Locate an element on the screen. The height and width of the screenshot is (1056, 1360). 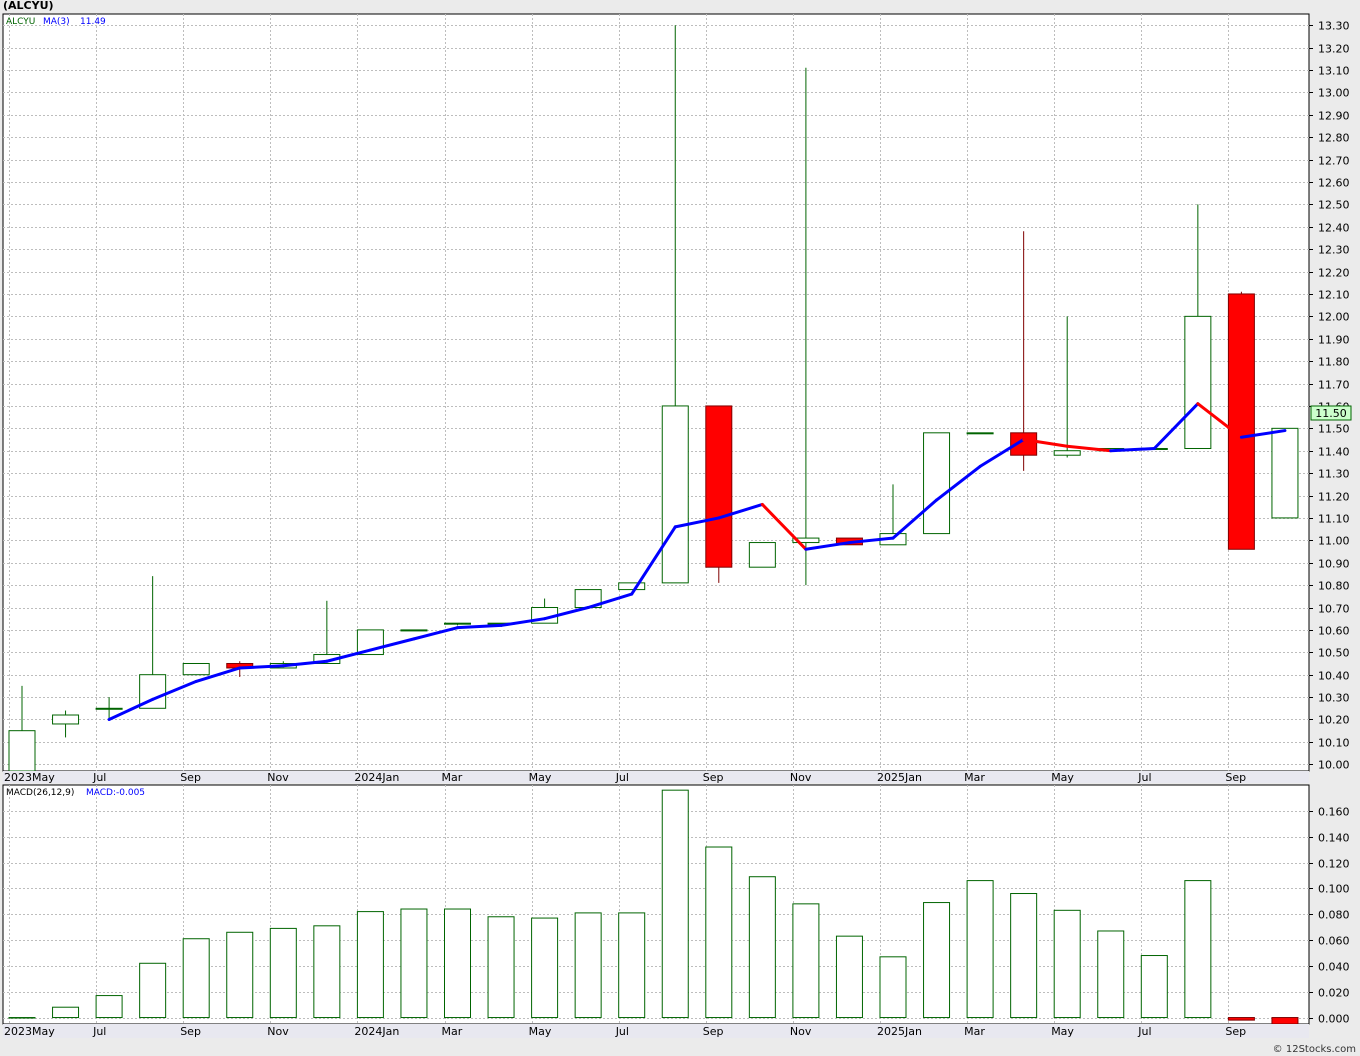
price-y-tick-label: 10.70 is located at coordinates (1334, 609).